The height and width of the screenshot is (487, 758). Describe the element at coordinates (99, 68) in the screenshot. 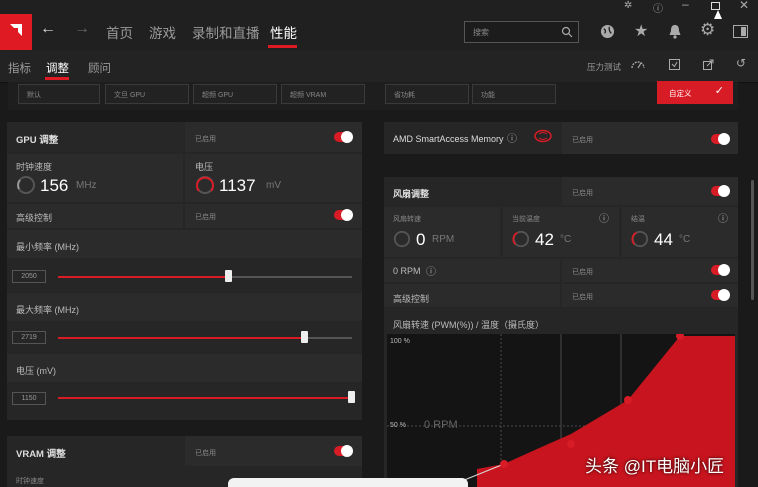

I see `subtab-advisor: 顾问` at that location.